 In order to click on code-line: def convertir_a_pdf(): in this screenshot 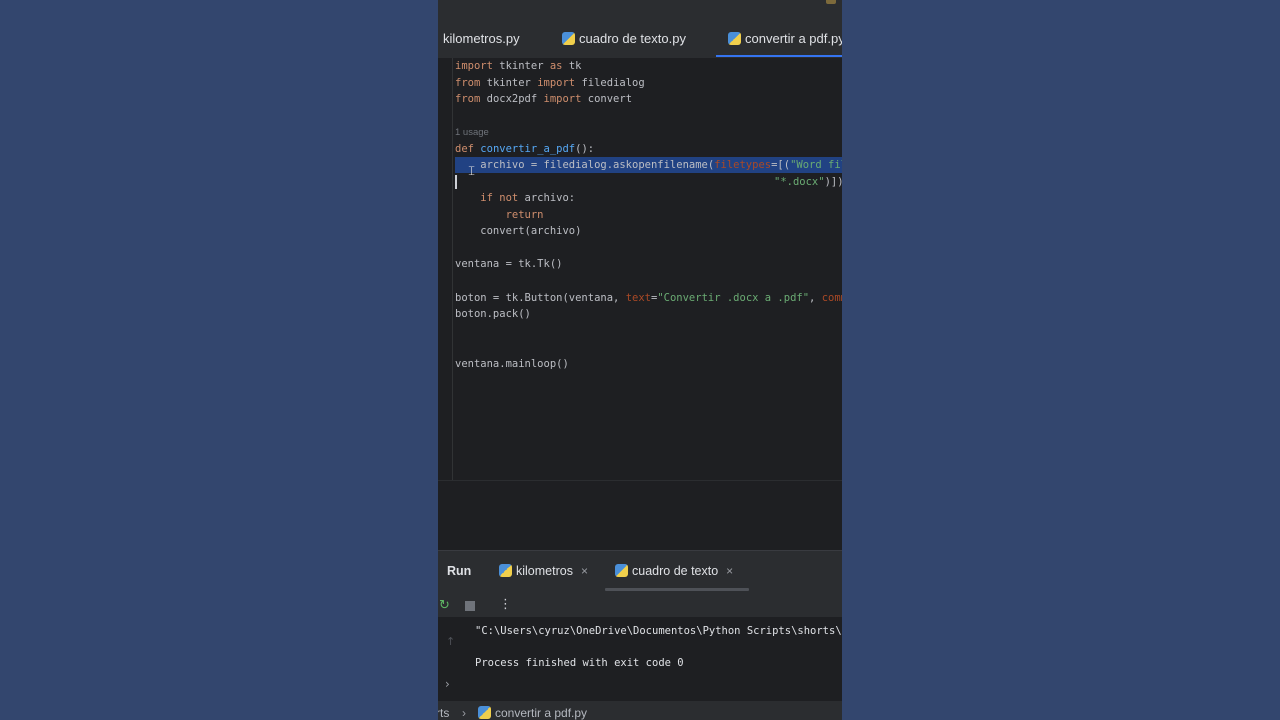, I will do `click(525, 149)`.